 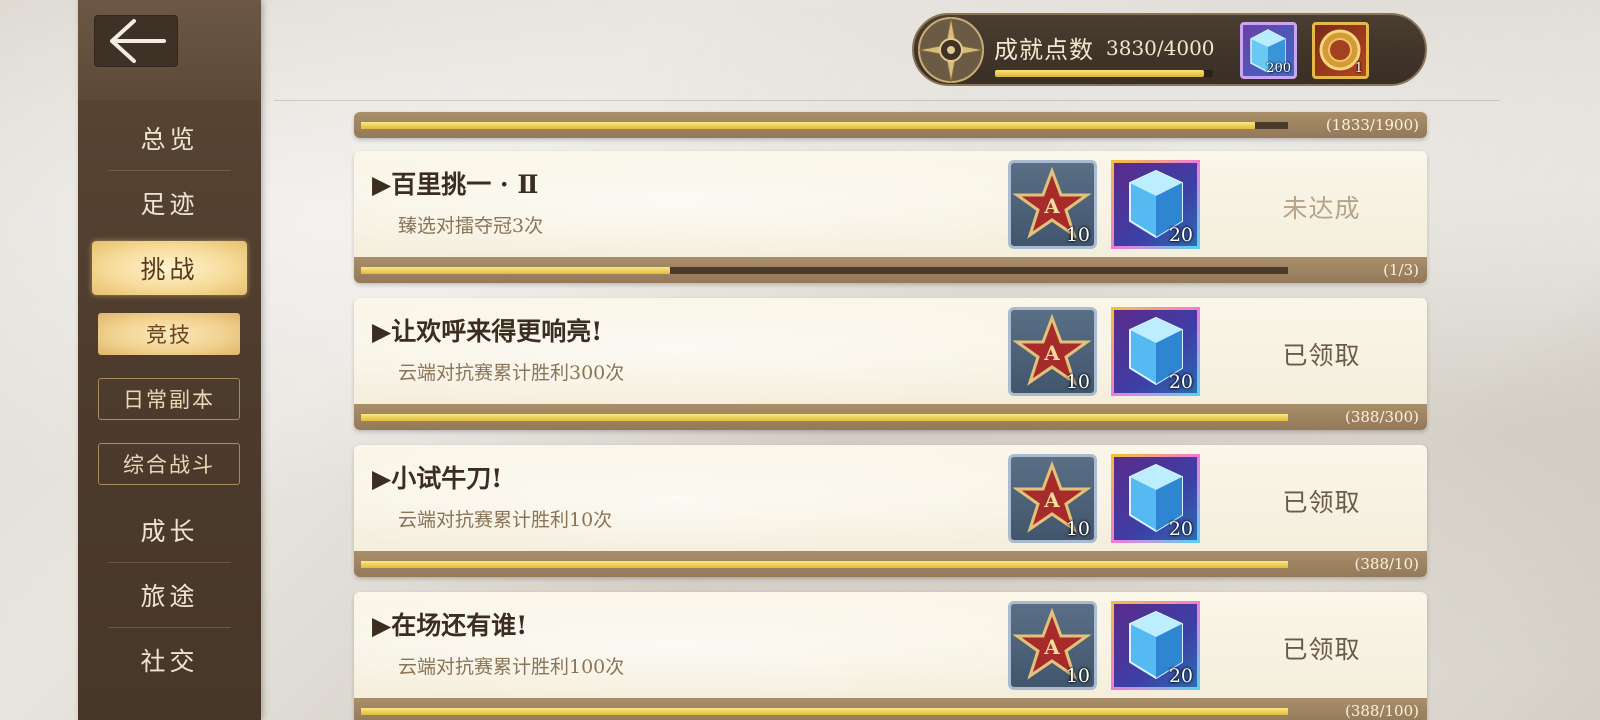 What do you see at coordinates (169, 334) in the screenshot?
I see `sub-item-arena: 竞技` at bounding box center [169, 334].